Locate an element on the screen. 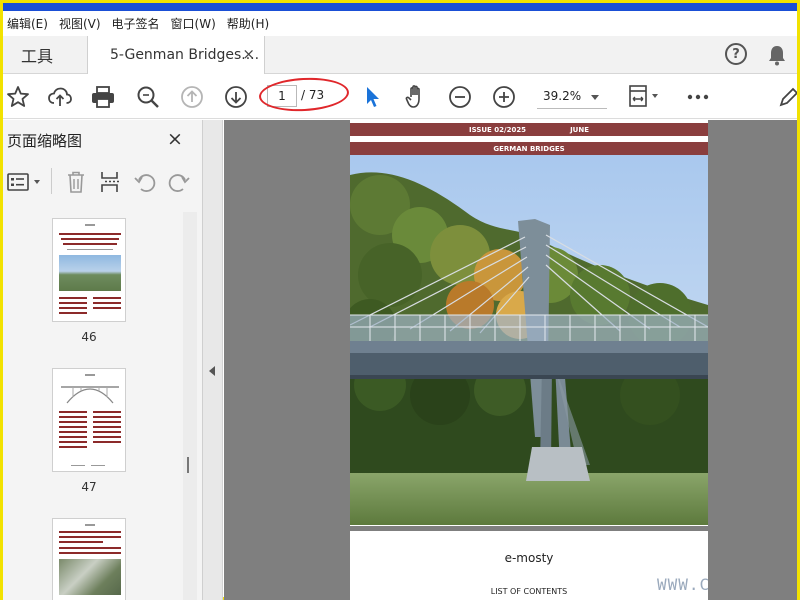 This screenshot has height=600, width=800. more-options-icon is located at coordinates (698, 97).